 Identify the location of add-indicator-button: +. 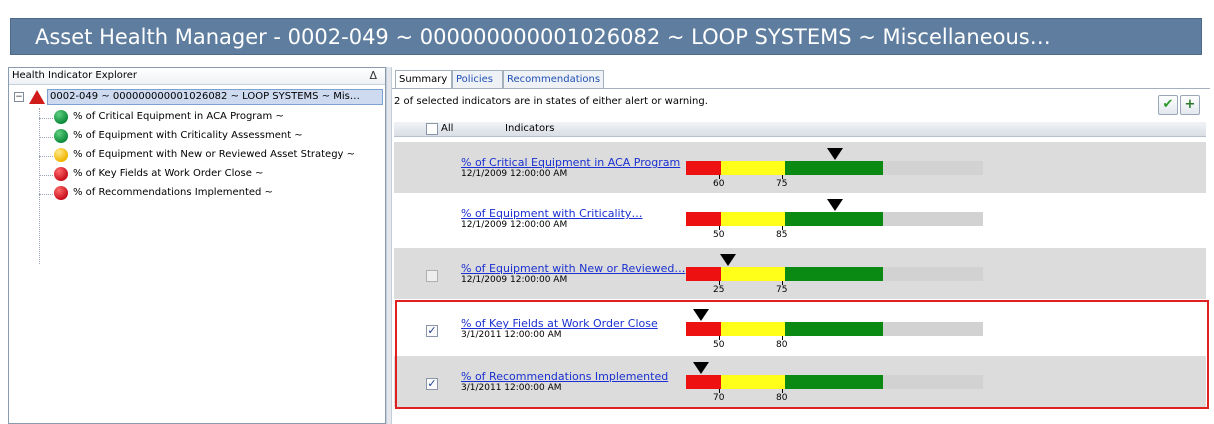
(1190, 105).